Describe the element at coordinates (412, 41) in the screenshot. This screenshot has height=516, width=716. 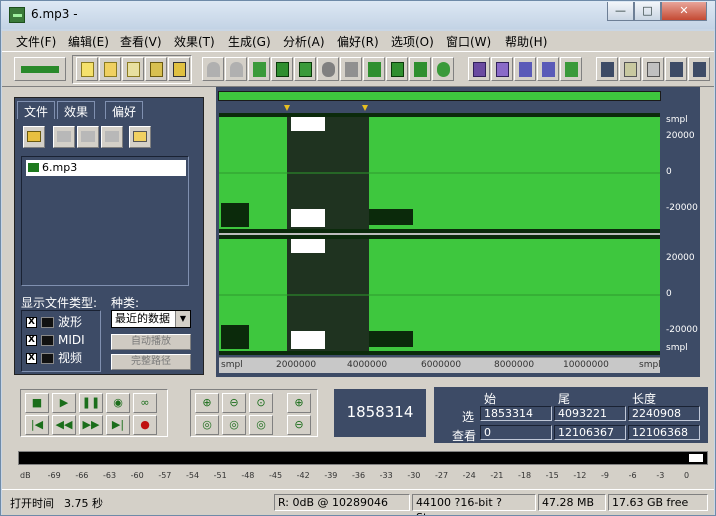
I see `menu-options: 选项(O)` at that location.